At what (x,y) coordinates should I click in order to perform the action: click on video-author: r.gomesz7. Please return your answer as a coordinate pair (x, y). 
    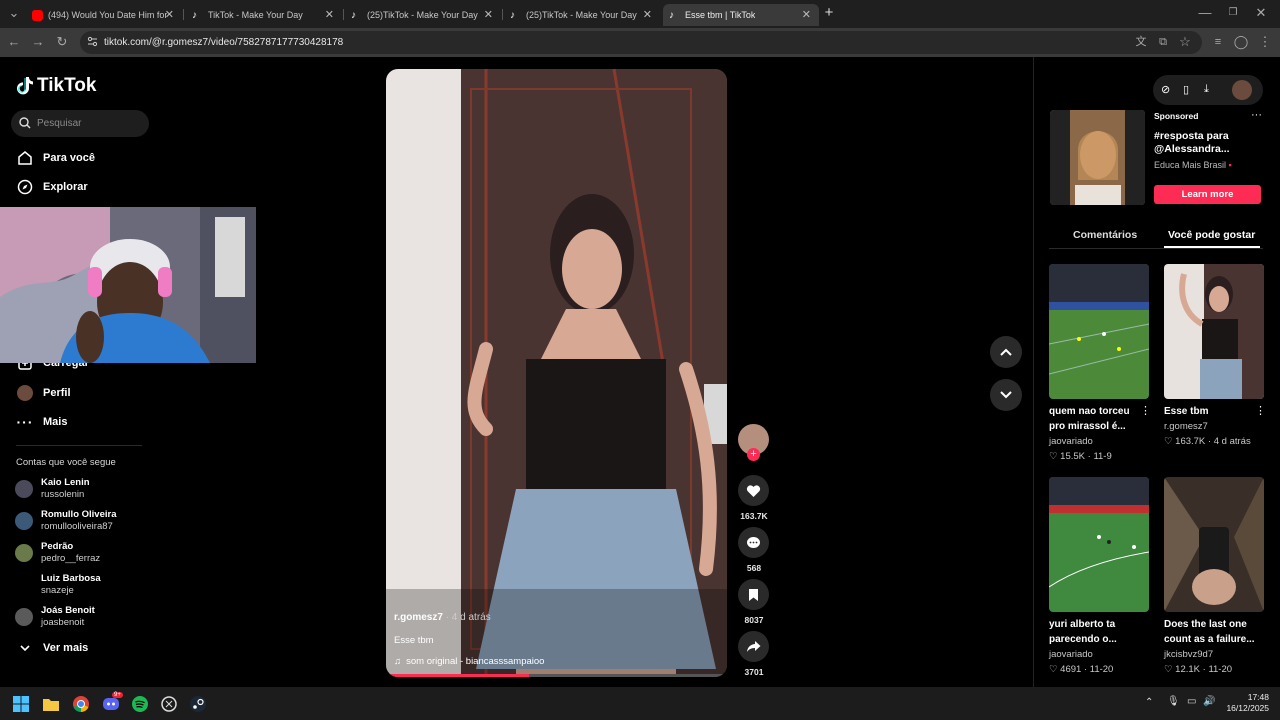
    Looking at the image, I should click on (418, 617).